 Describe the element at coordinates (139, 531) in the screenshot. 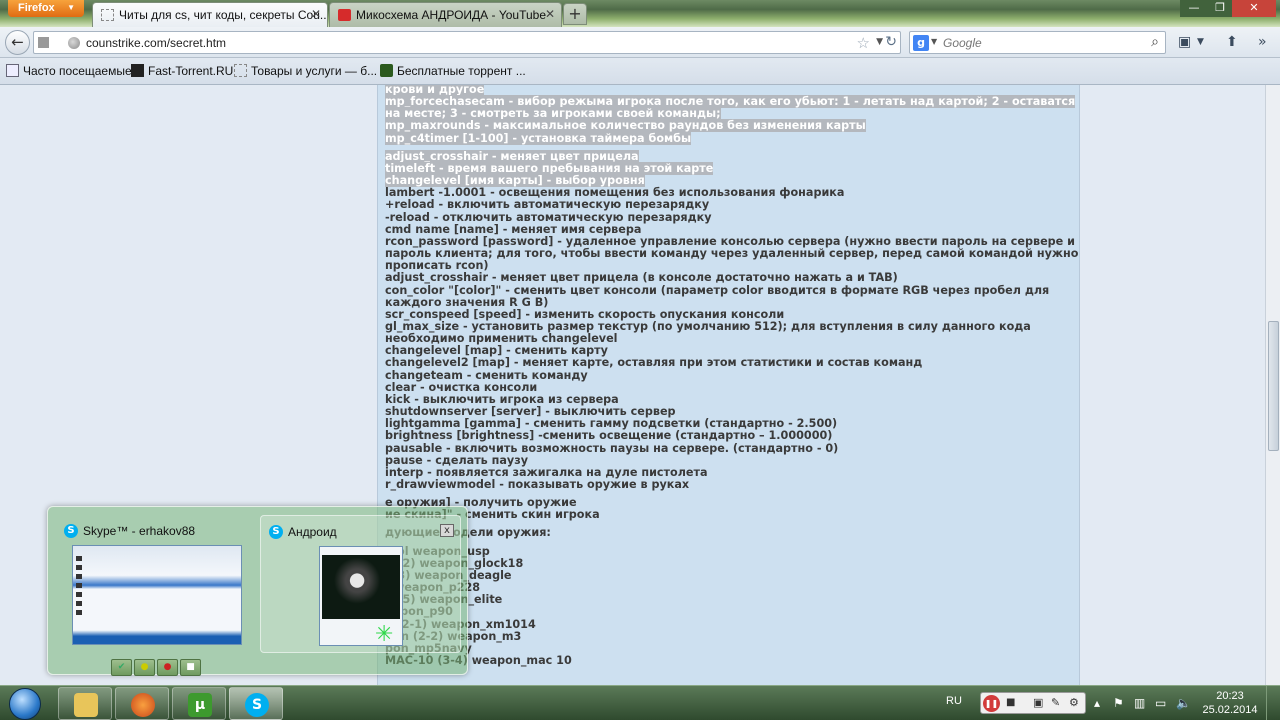

I see `thumbnail-title: Skype™ - erhakov88` at that location.